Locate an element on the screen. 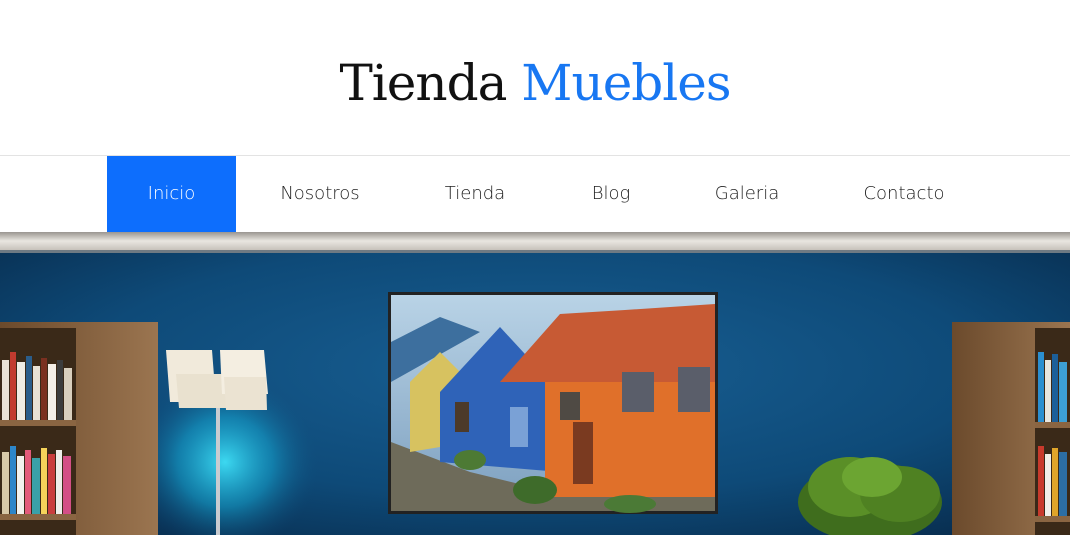  bookshelf-right is located at coordinates (1011, 428).